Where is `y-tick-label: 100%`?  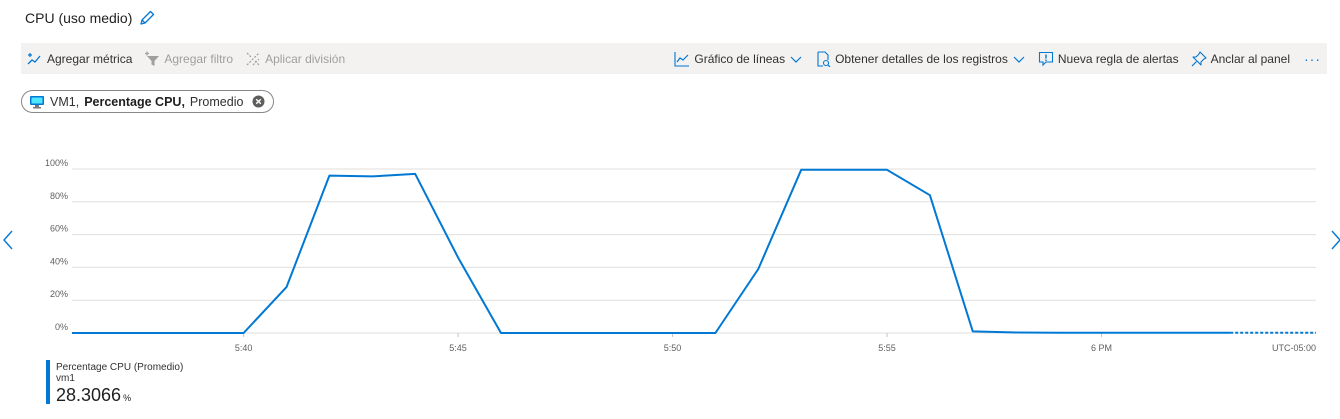 y-tick-label: 100% is located at coordinates (56, 163).